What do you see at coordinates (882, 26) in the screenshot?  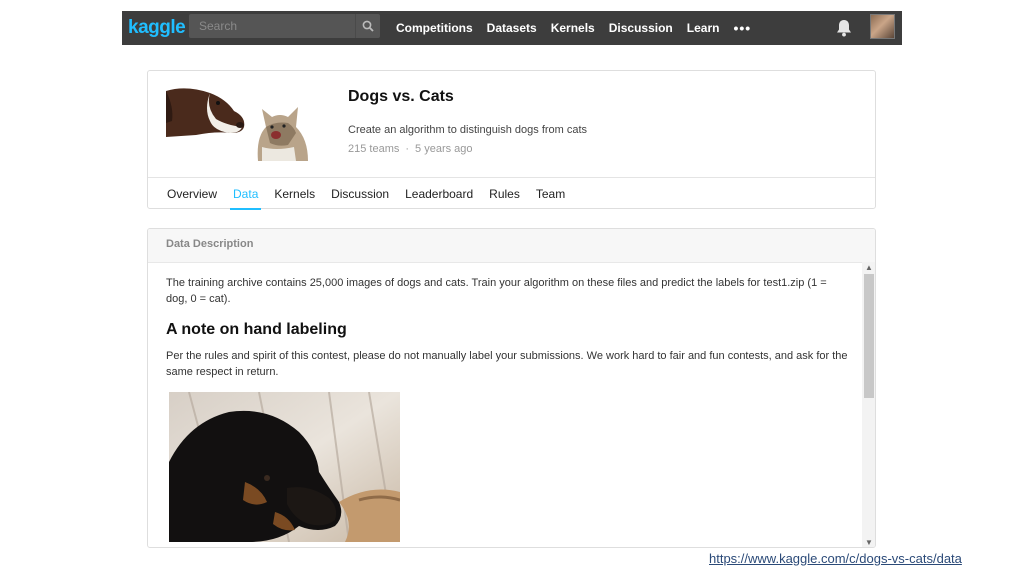 I see `user-avatar` at bounding box center [882, 26].